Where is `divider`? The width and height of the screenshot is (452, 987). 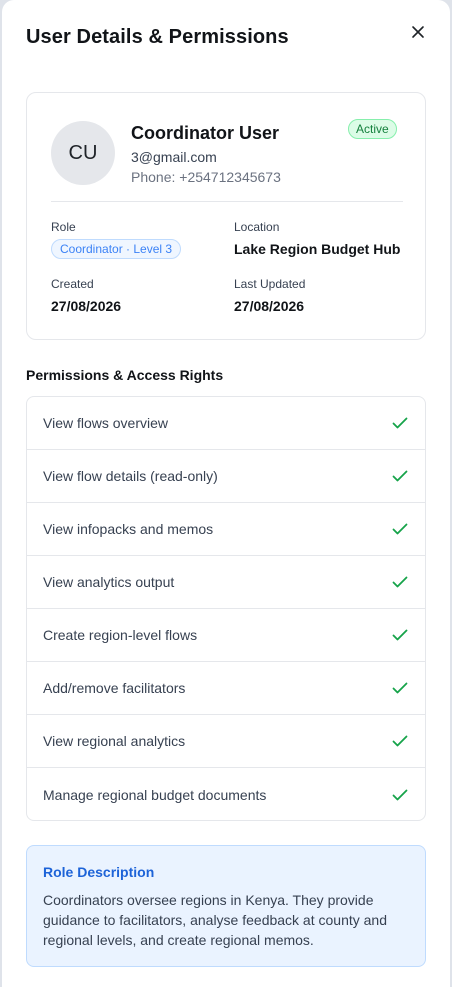
divider is located at coordinates (227, 201).